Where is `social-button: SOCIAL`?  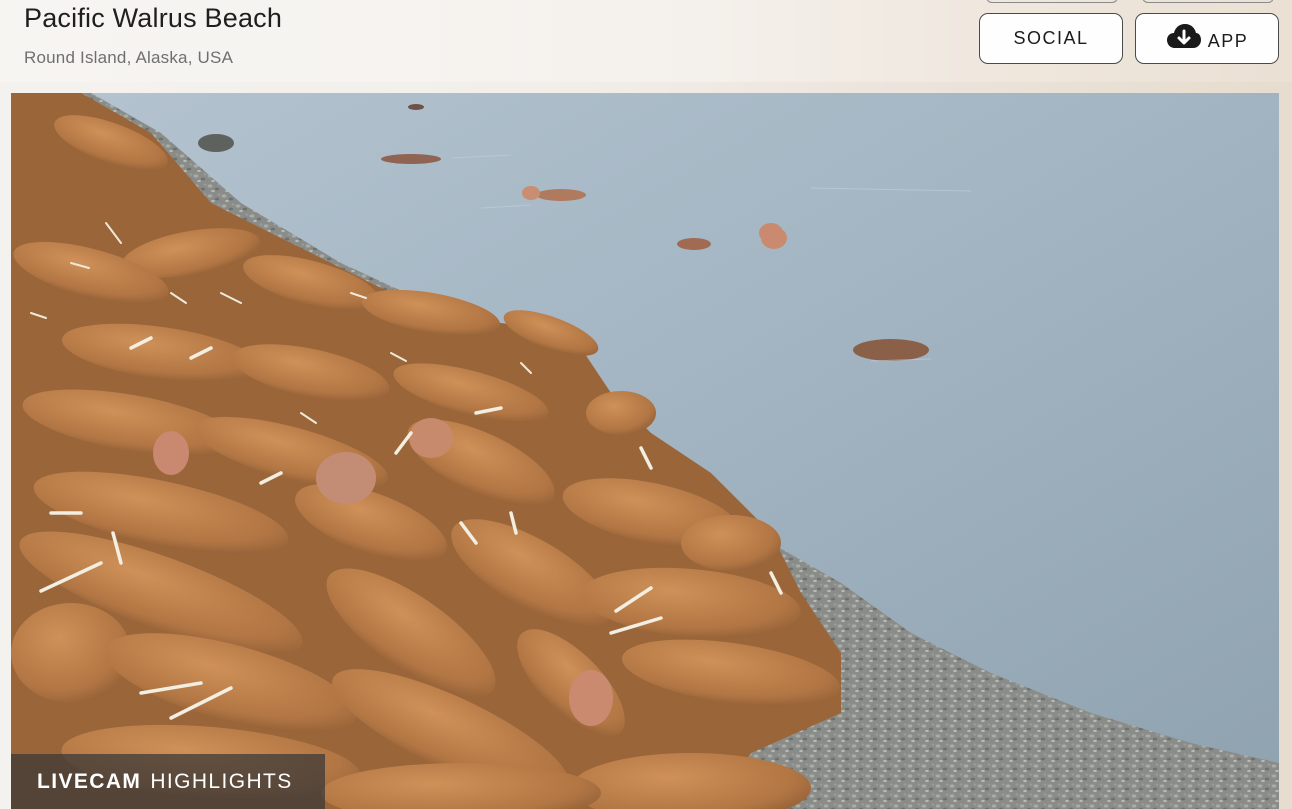
social-button: SOCIAL is located at coordinates (1051, 38).